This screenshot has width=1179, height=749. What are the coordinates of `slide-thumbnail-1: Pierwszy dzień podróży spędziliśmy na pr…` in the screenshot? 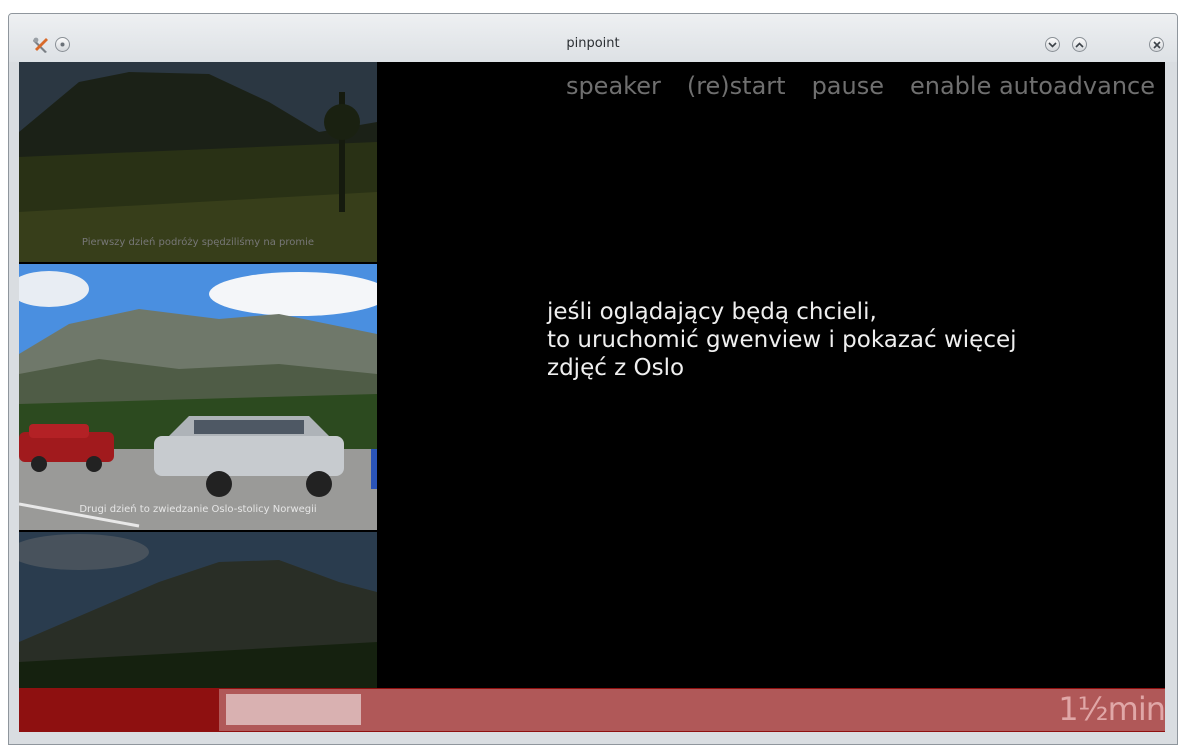 It's located at (198, 162).